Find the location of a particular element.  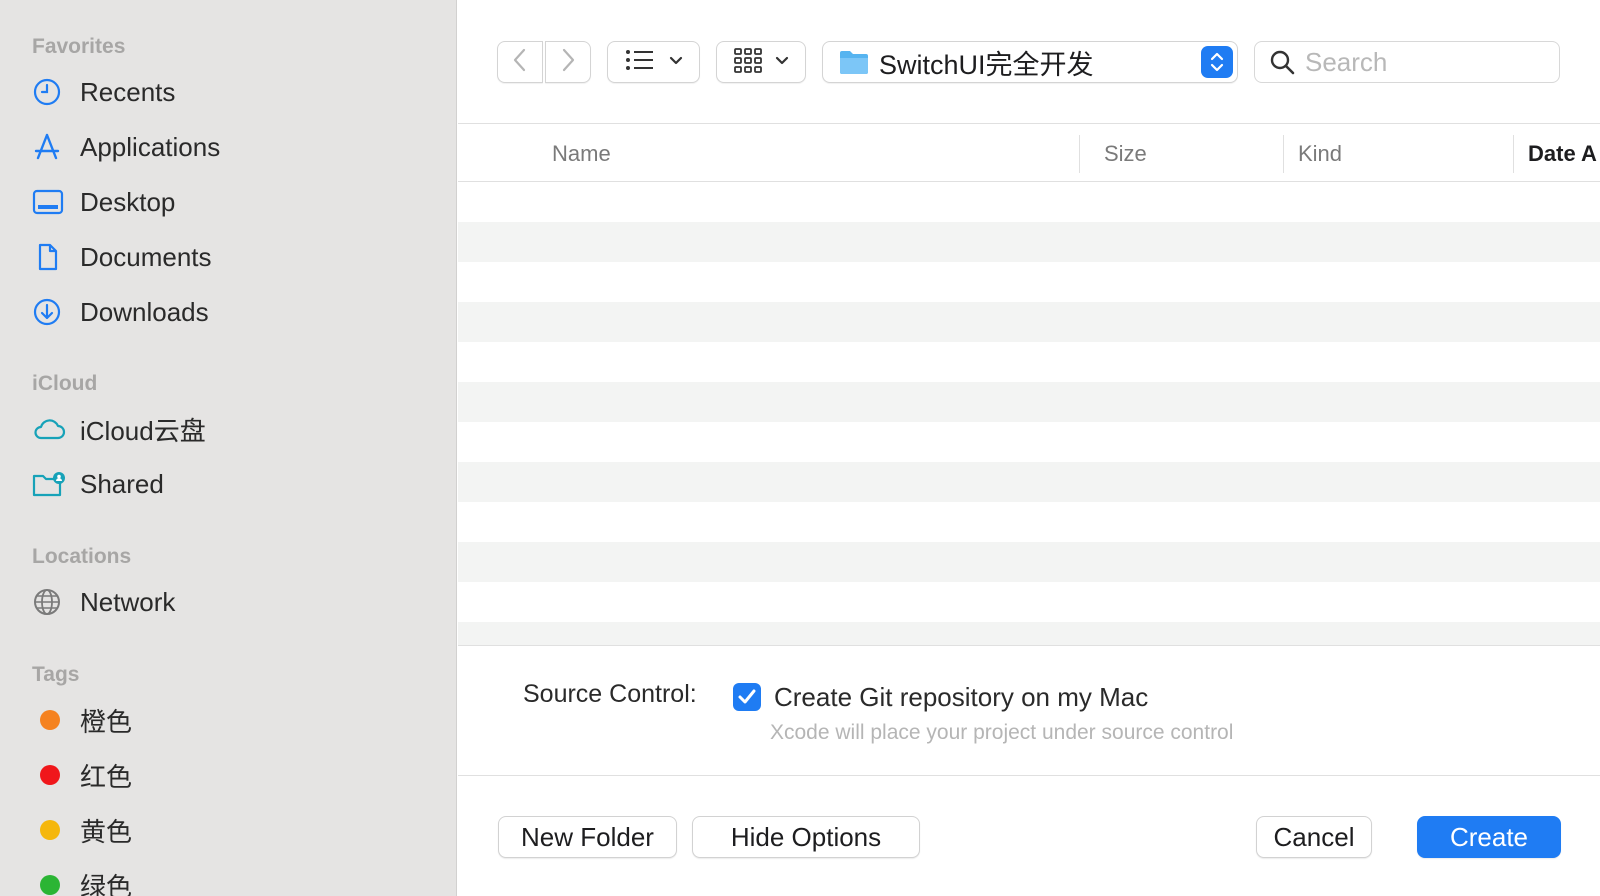

download-icon is located at coordinates (50, 312).